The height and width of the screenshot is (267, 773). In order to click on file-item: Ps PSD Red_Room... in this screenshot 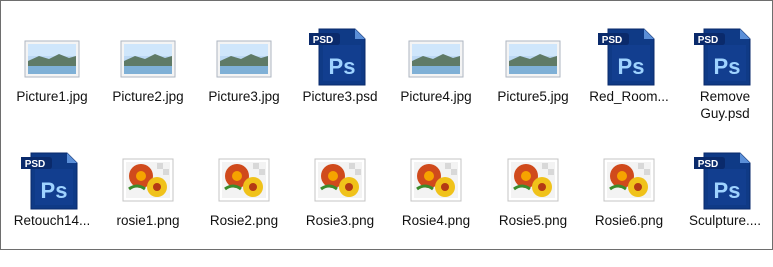, I will do `click(629, 84)`.